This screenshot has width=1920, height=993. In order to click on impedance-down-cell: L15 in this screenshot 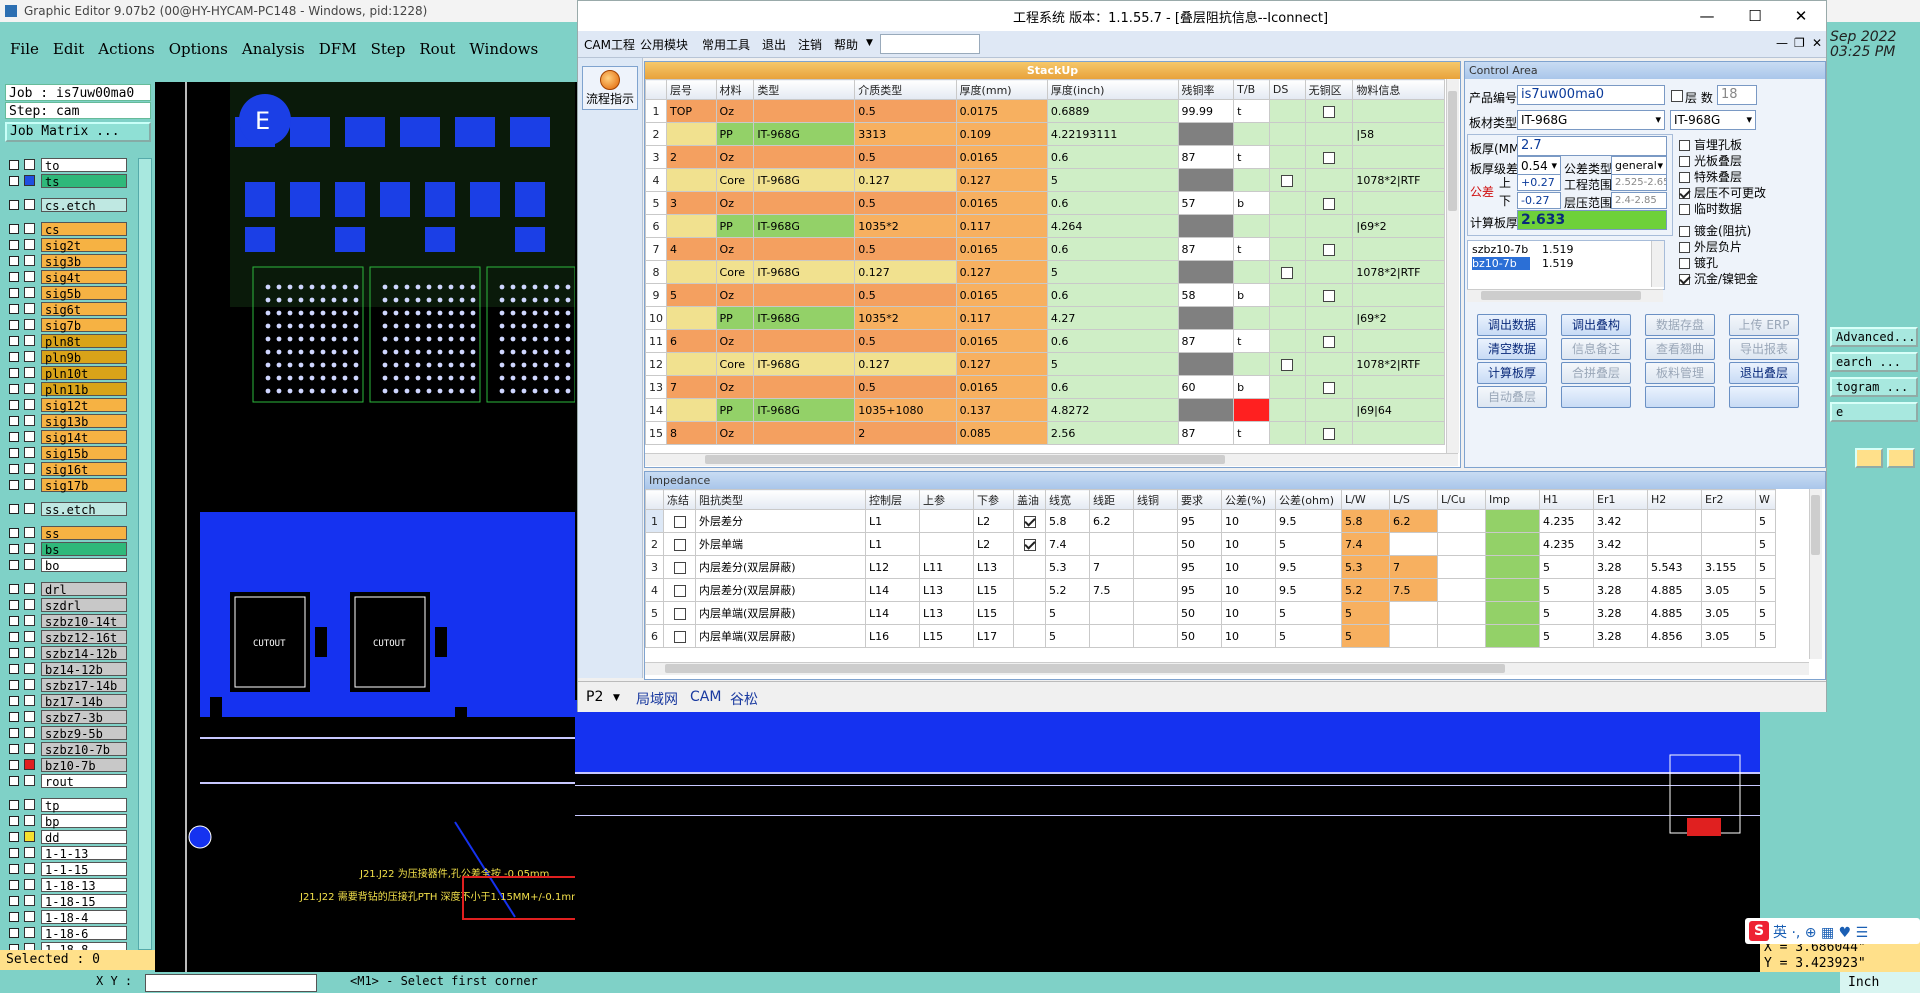, I will do `click(993, 613)`.